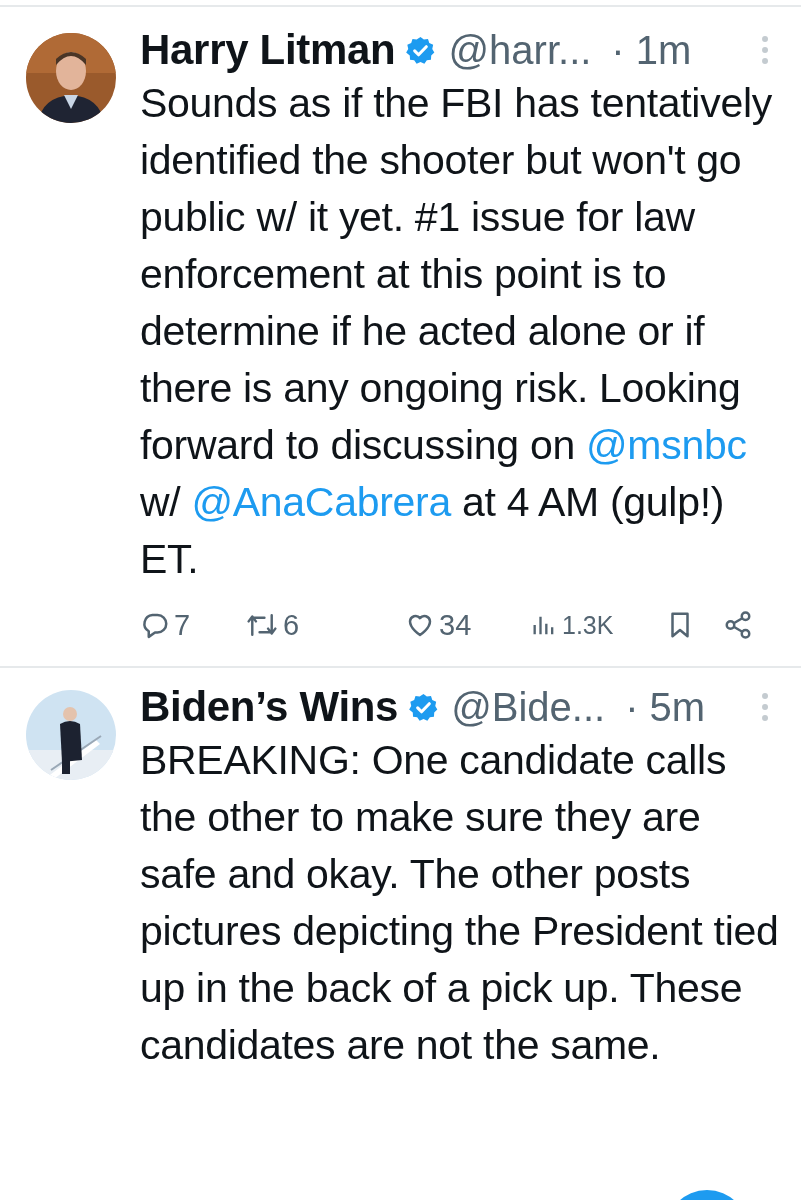  I want to click on author-name: Biden’s Wins, so click(269, 707).